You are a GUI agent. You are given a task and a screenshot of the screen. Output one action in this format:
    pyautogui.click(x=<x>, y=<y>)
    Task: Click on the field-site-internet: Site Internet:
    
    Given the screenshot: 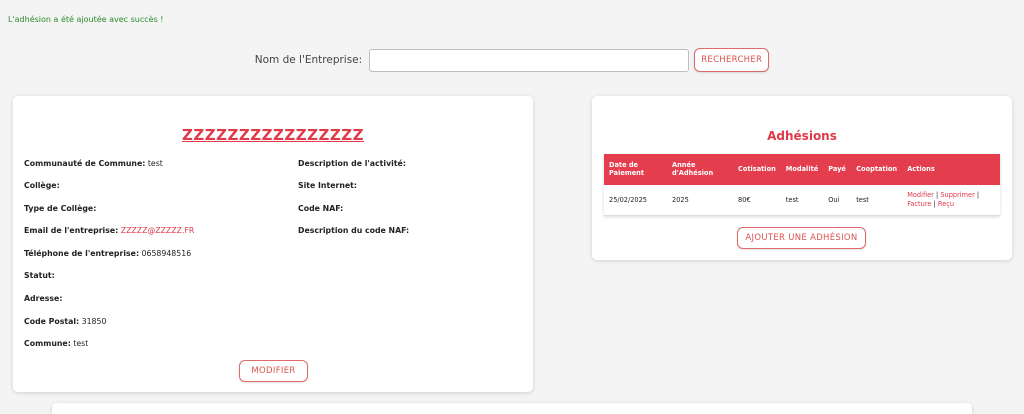 What is the action you would take?
    pyautogui.click(x=328, y=185)
    